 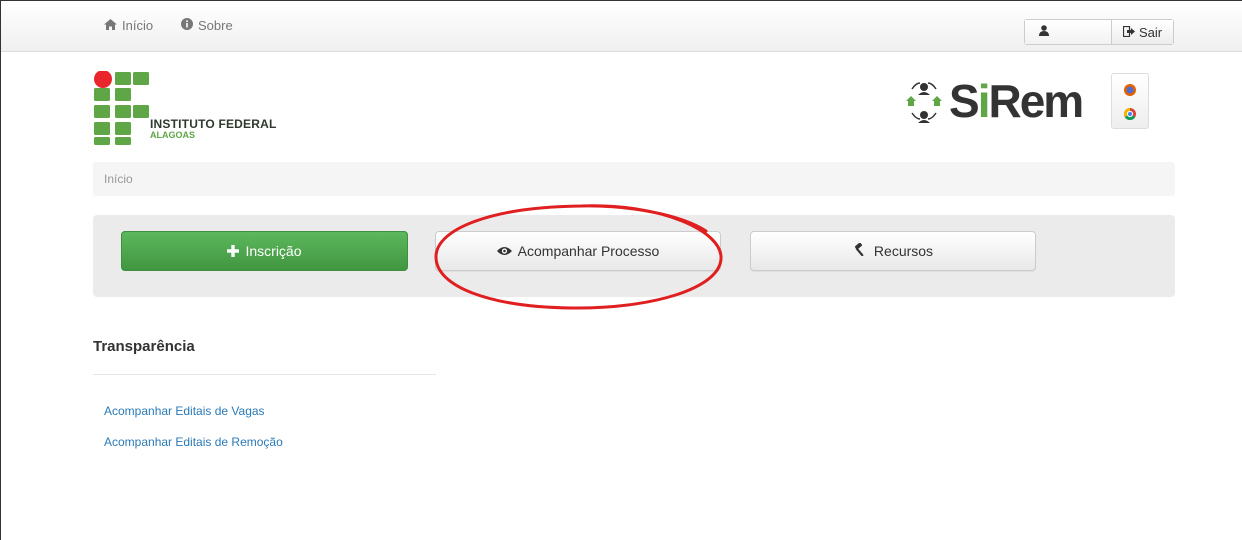 I want to click on nav-home-link: Início, so click(x=128, y=25).